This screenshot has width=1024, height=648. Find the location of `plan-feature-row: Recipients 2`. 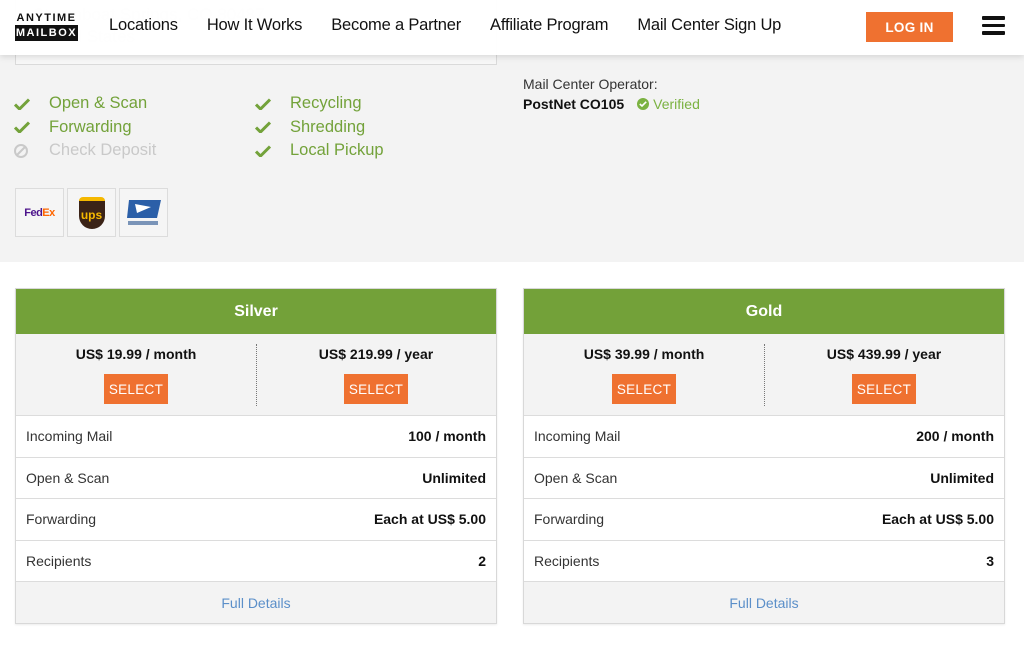

plan-feature-row: Recipients 2 is located at coordinates (256, 561).